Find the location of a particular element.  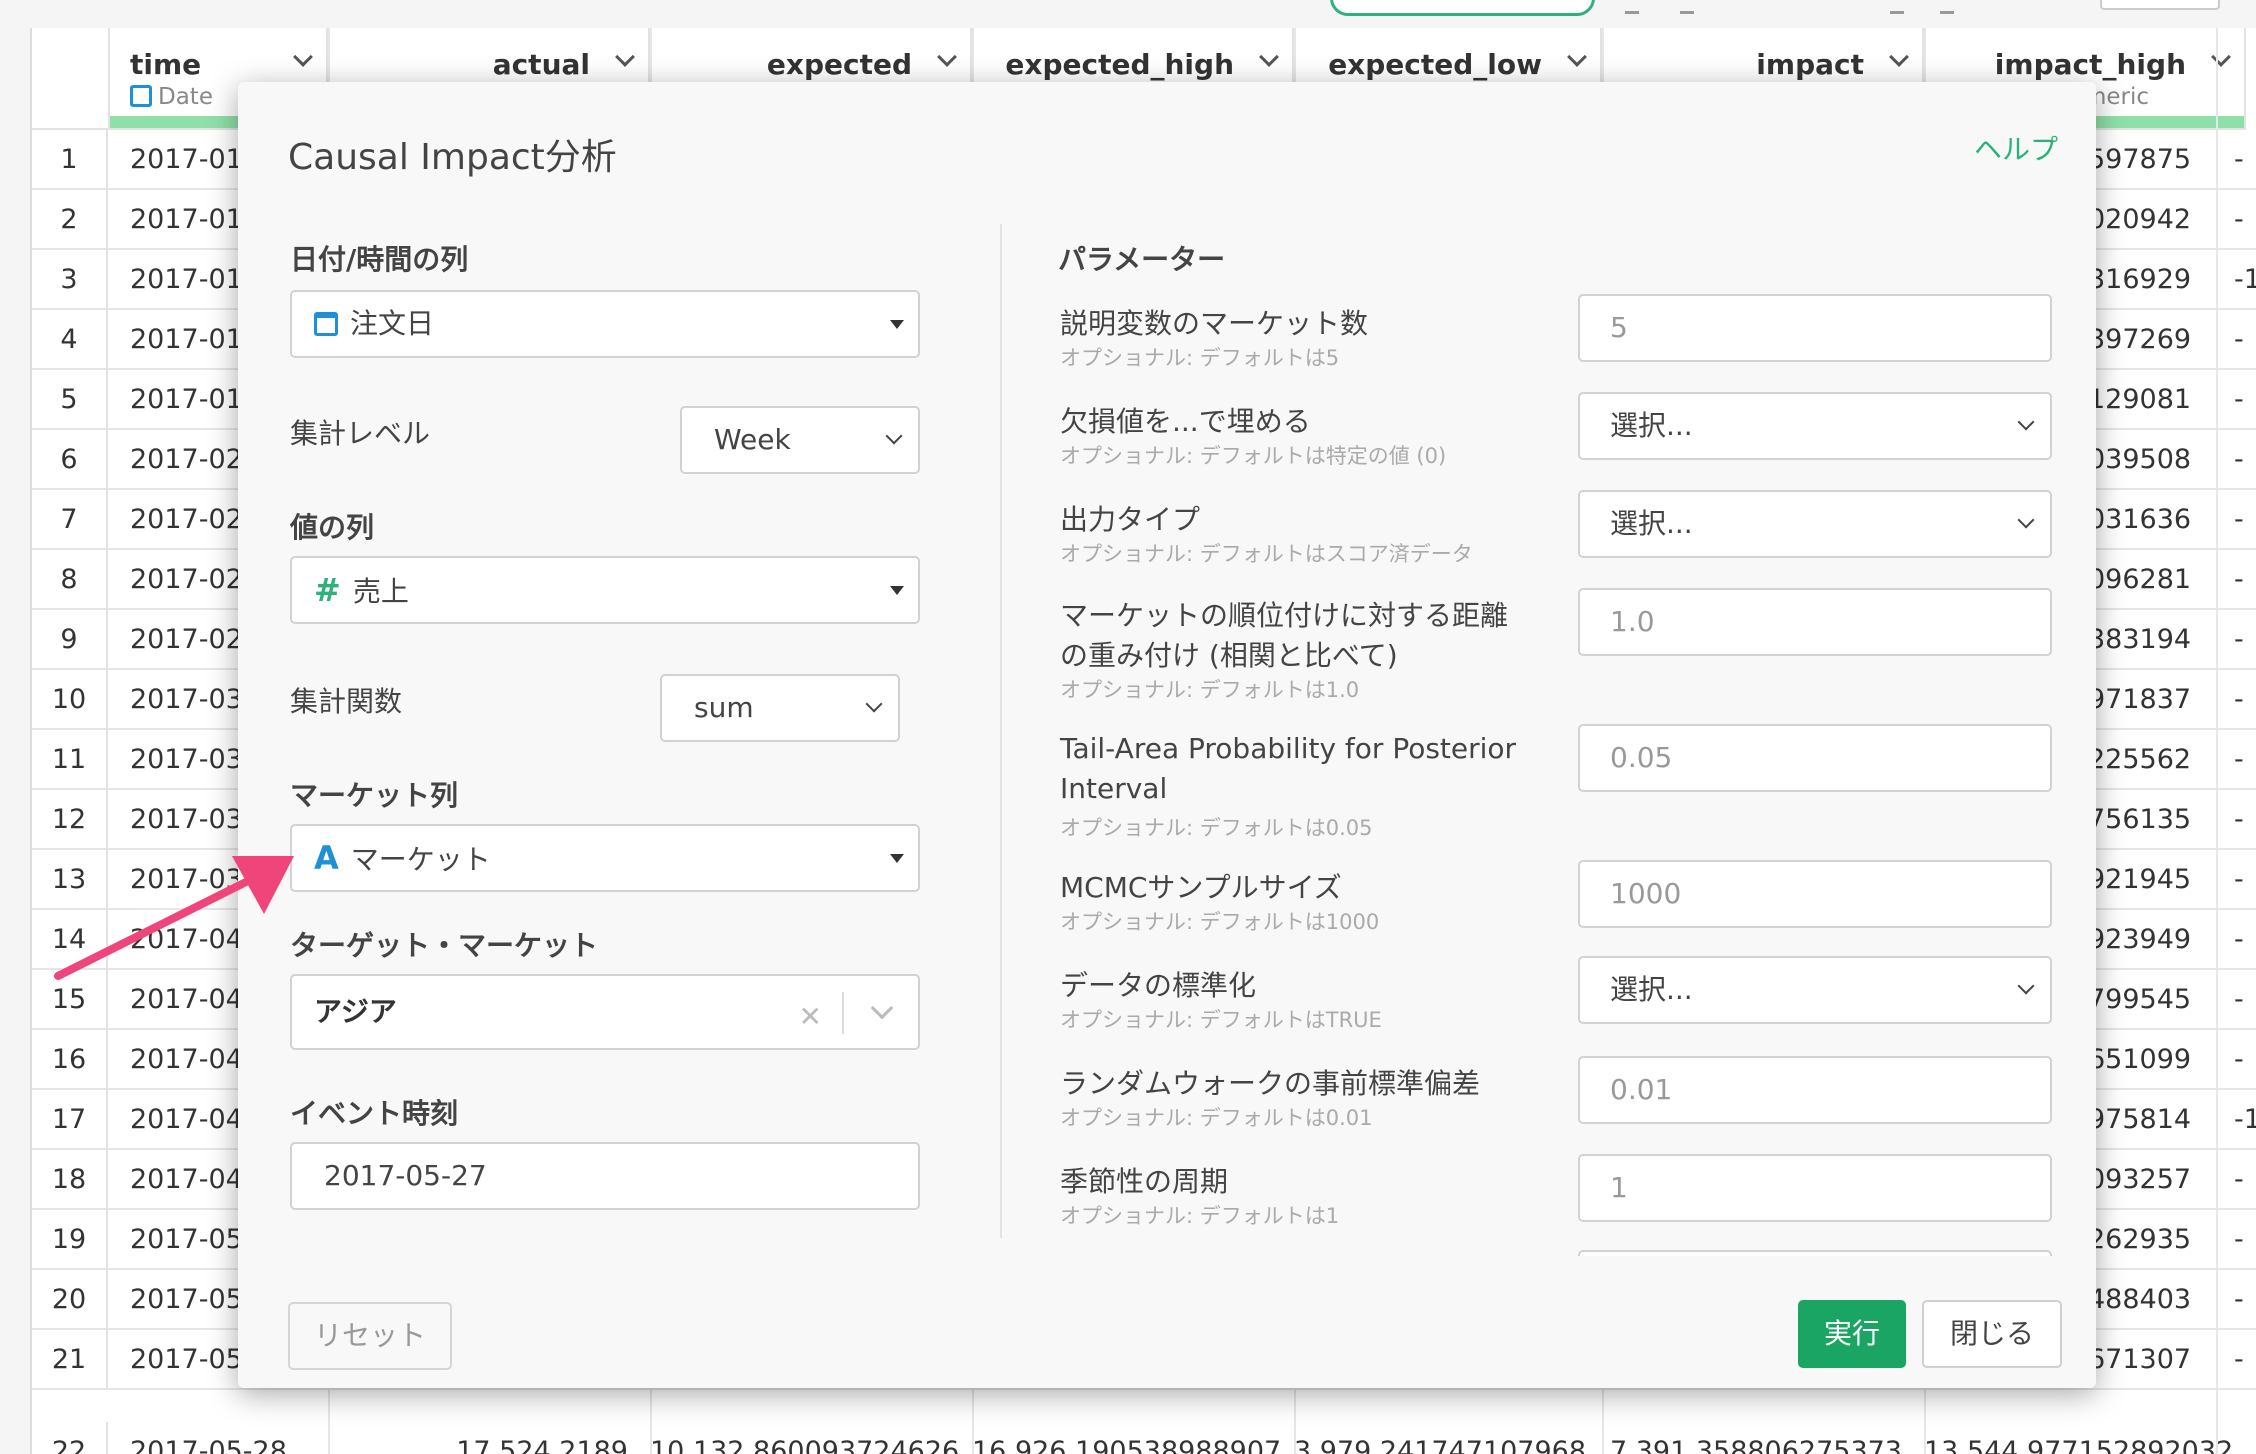

cell-time: 2017-03- is located at coordinates (191, 699).